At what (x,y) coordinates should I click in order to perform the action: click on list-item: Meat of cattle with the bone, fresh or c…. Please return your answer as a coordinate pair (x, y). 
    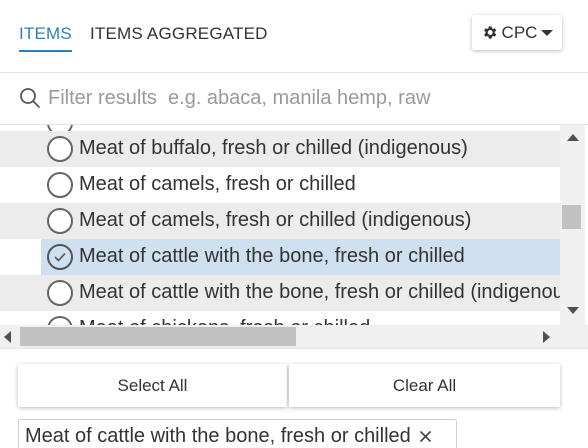
    Looking at the image, I should click on (280, 293).